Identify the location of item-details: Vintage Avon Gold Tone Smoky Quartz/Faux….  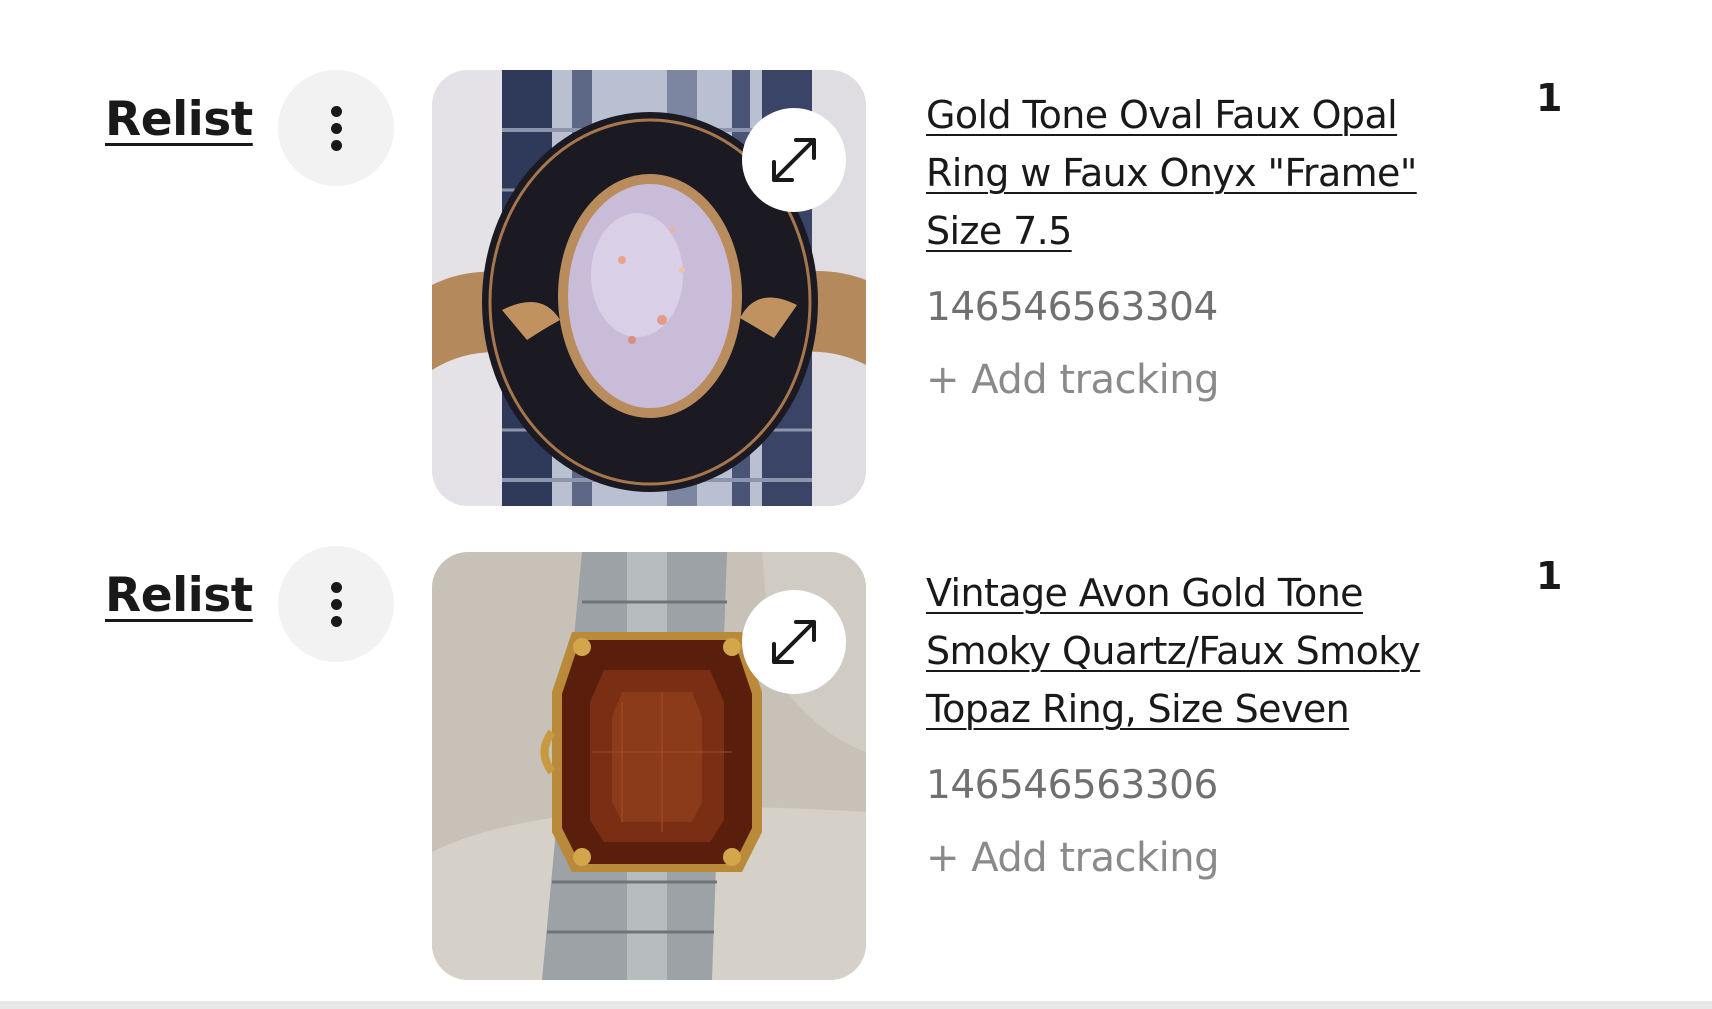
(1206, 725).